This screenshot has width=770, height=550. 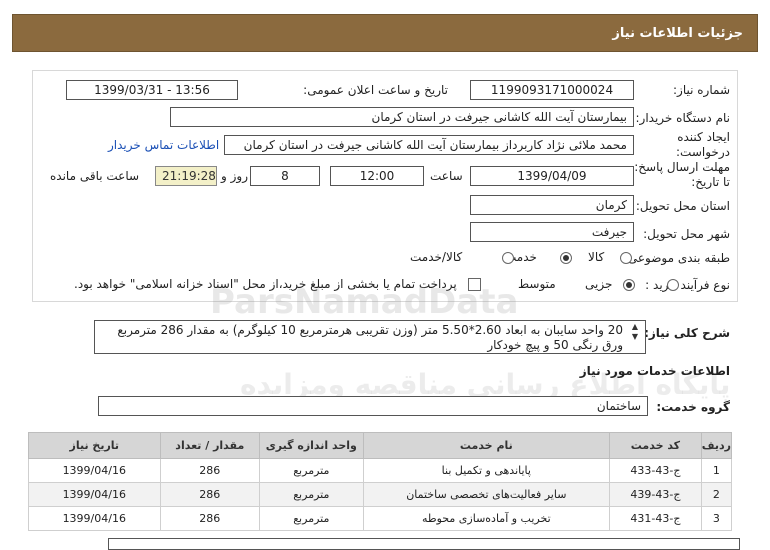 What do you see at coordinates (655, 518) in the screenshot?
I see `cell-service-code: ج-43-431` at bounding box center [655, 518].